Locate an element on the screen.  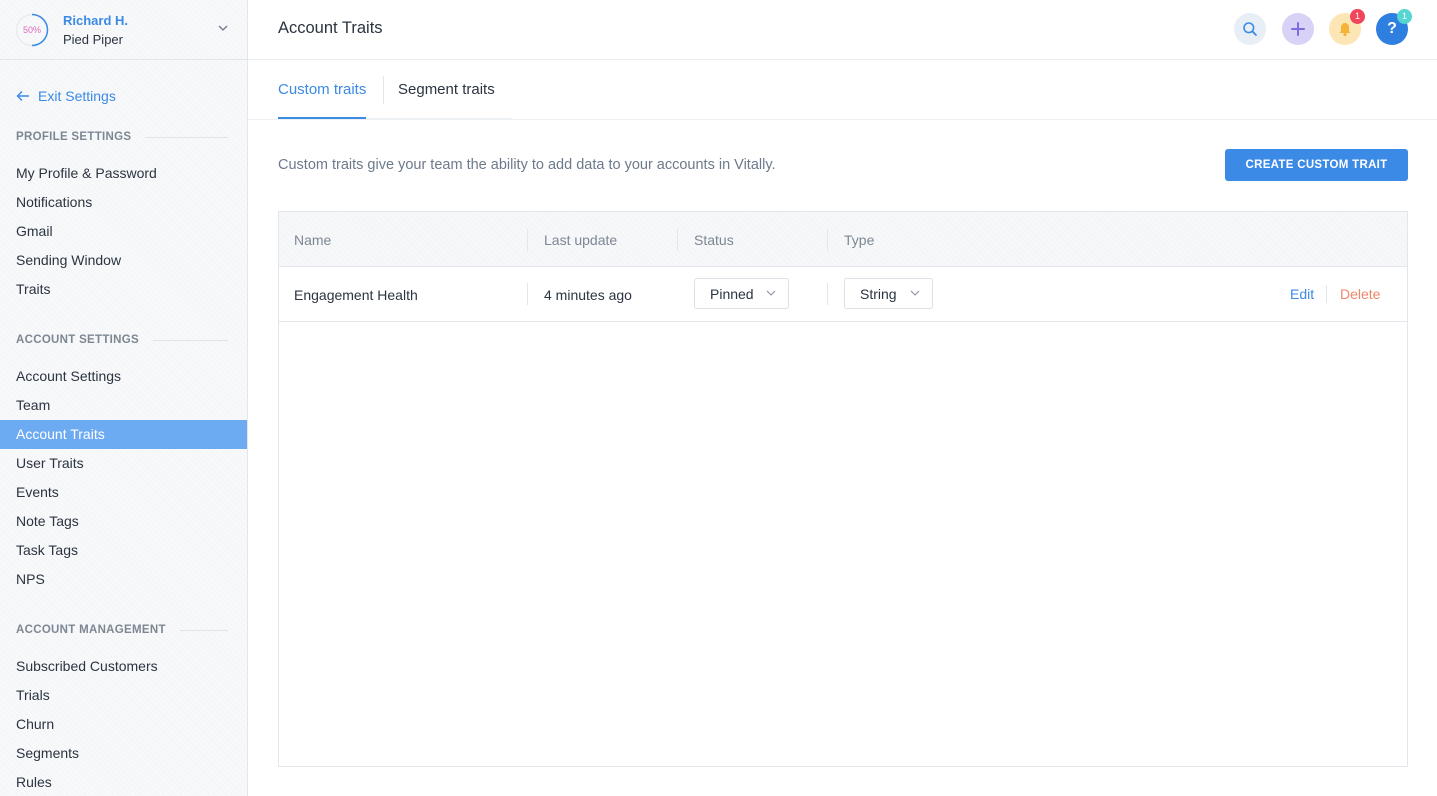
sidebar-item-my-profile-password: My Profile & Password is located at coordinates (123, 173).